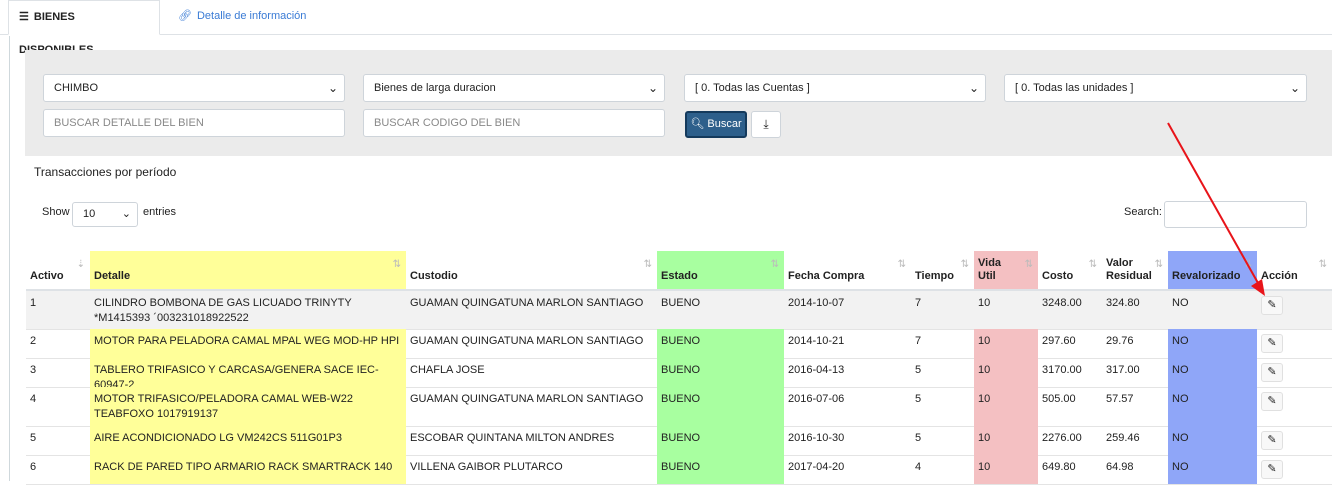 The image size is (1332, 485). I want to click on download-icon: ⤓, so click(766, 124).